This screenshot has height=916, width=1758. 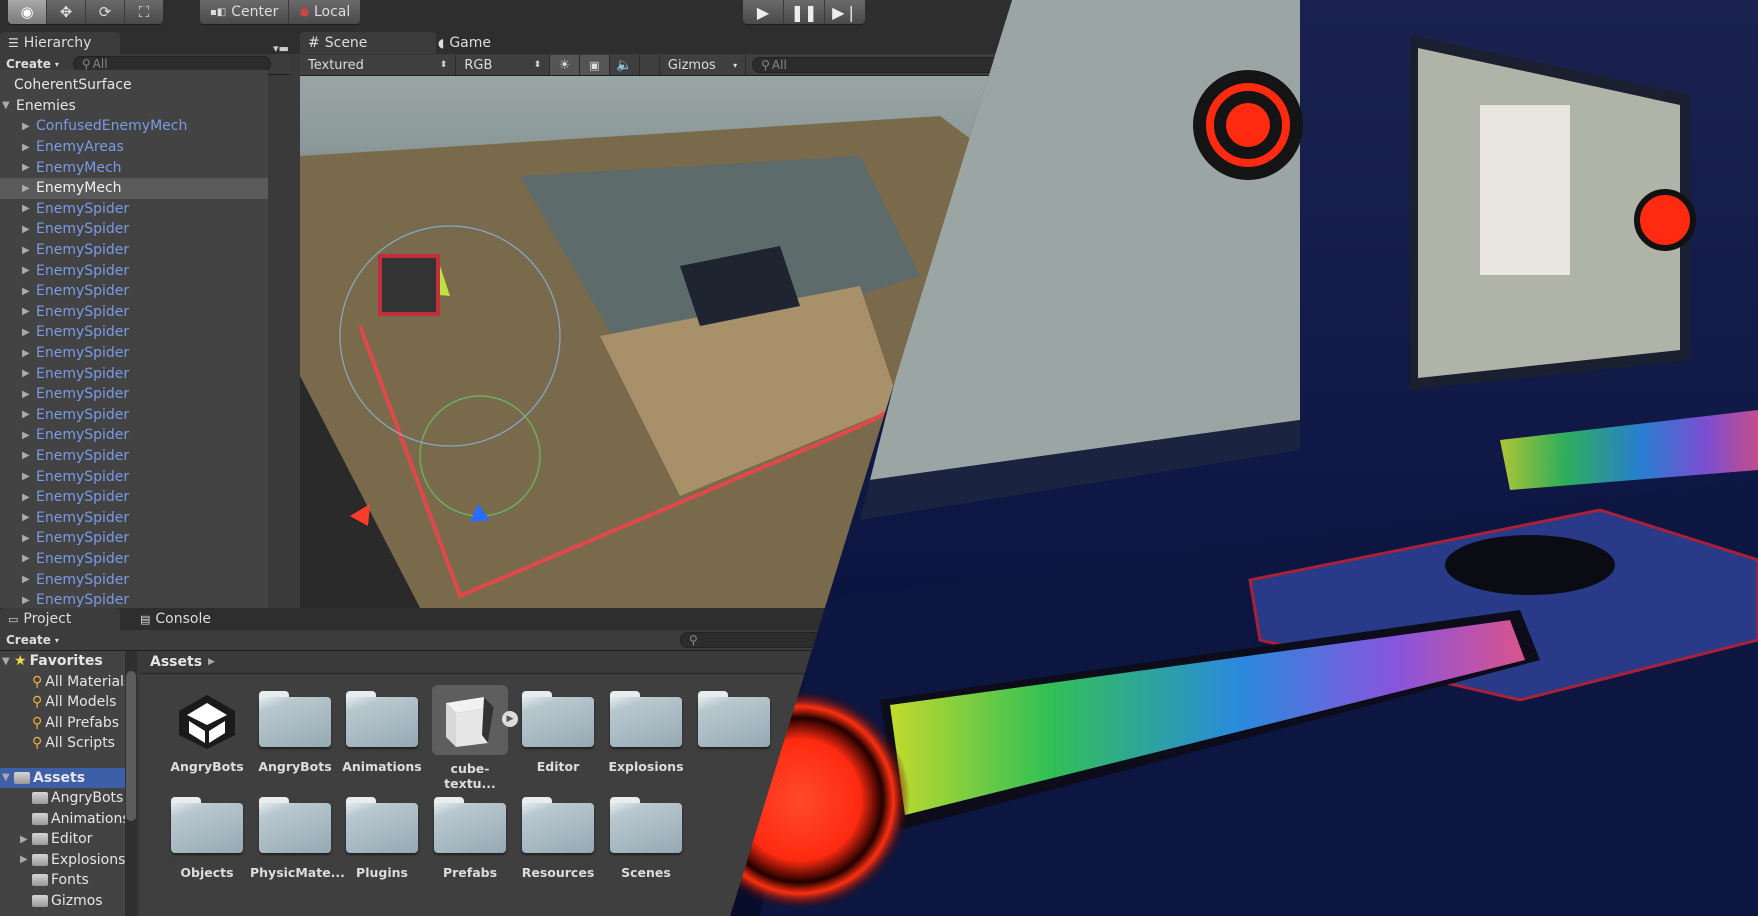 I want to click on tab-console: ▤ Console, so click(x=175, y=619).